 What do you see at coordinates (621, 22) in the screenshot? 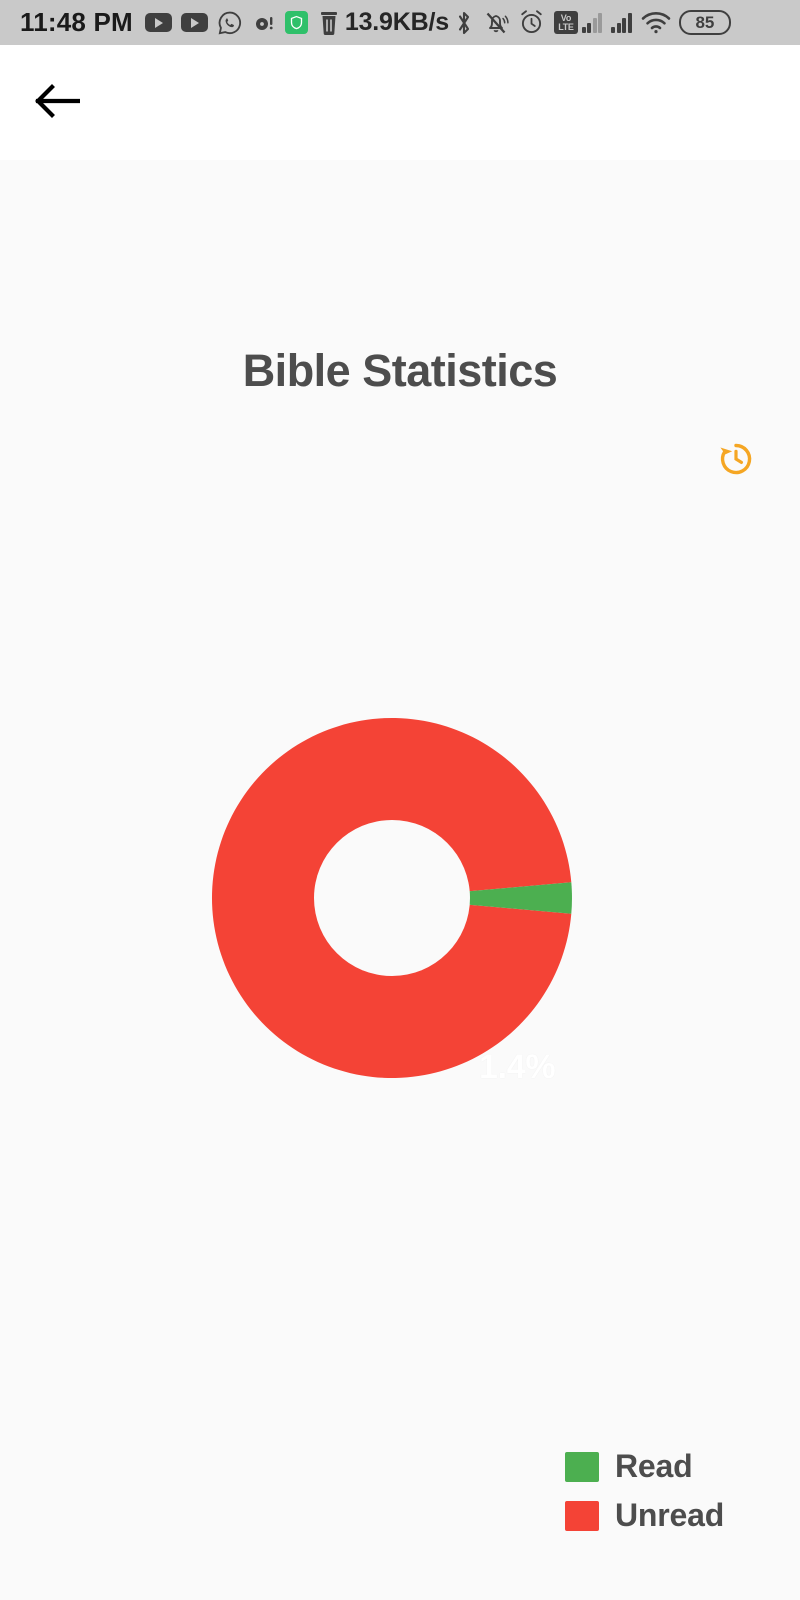
I see `signal-bars-sim2-icon` at bounding box center [621, 22].